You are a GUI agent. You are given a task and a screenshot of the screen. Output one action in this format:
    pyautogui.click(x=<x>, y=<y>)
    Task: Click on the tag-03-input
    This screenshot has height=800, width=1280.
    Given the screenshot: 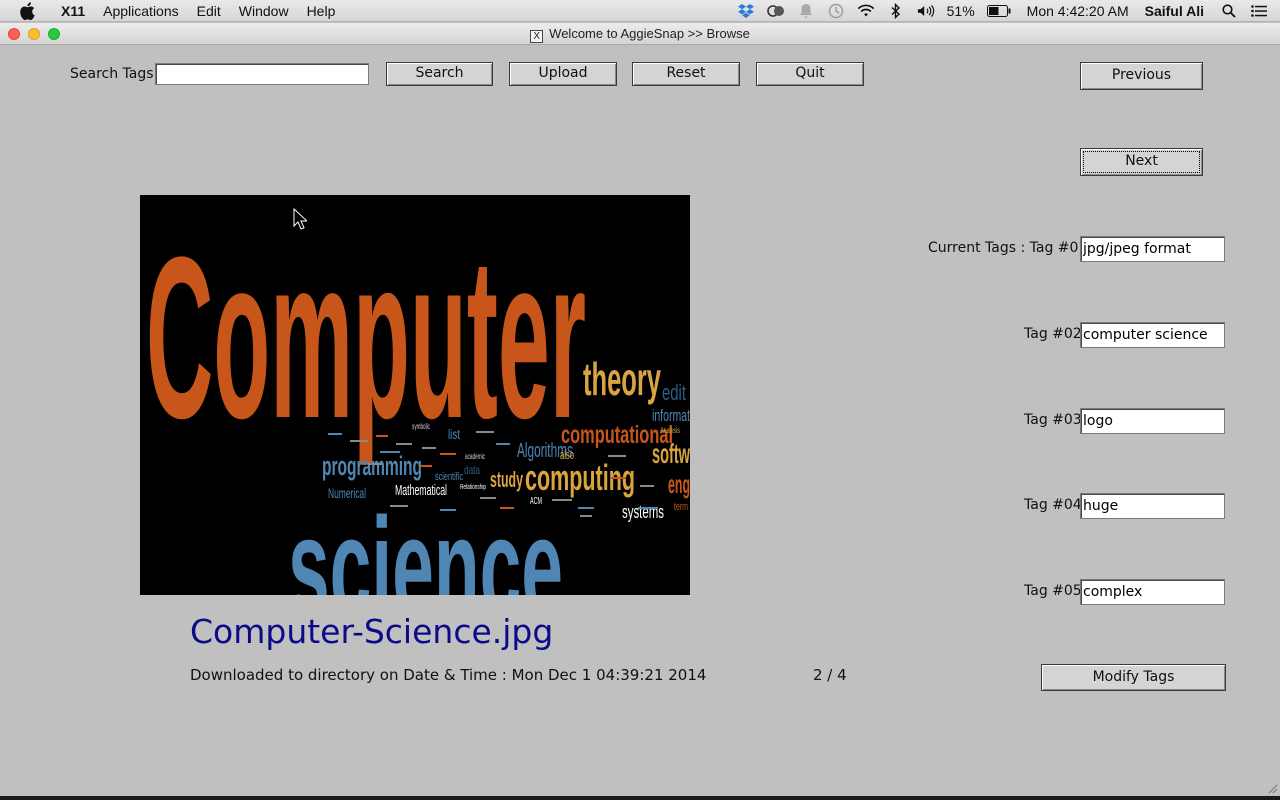 What is the action you would take?
    pyautogui.click(x=1152, y=421)
    